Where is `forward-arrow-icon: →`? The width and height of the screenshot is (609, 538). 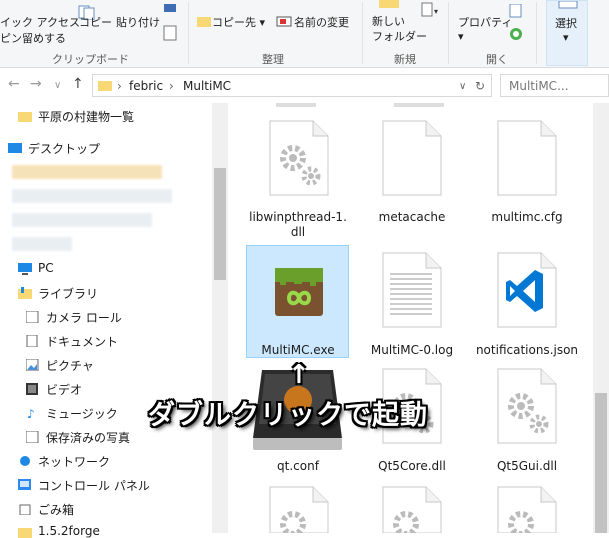 forward-arrow-icon: → is located at coordinates (36, 84).